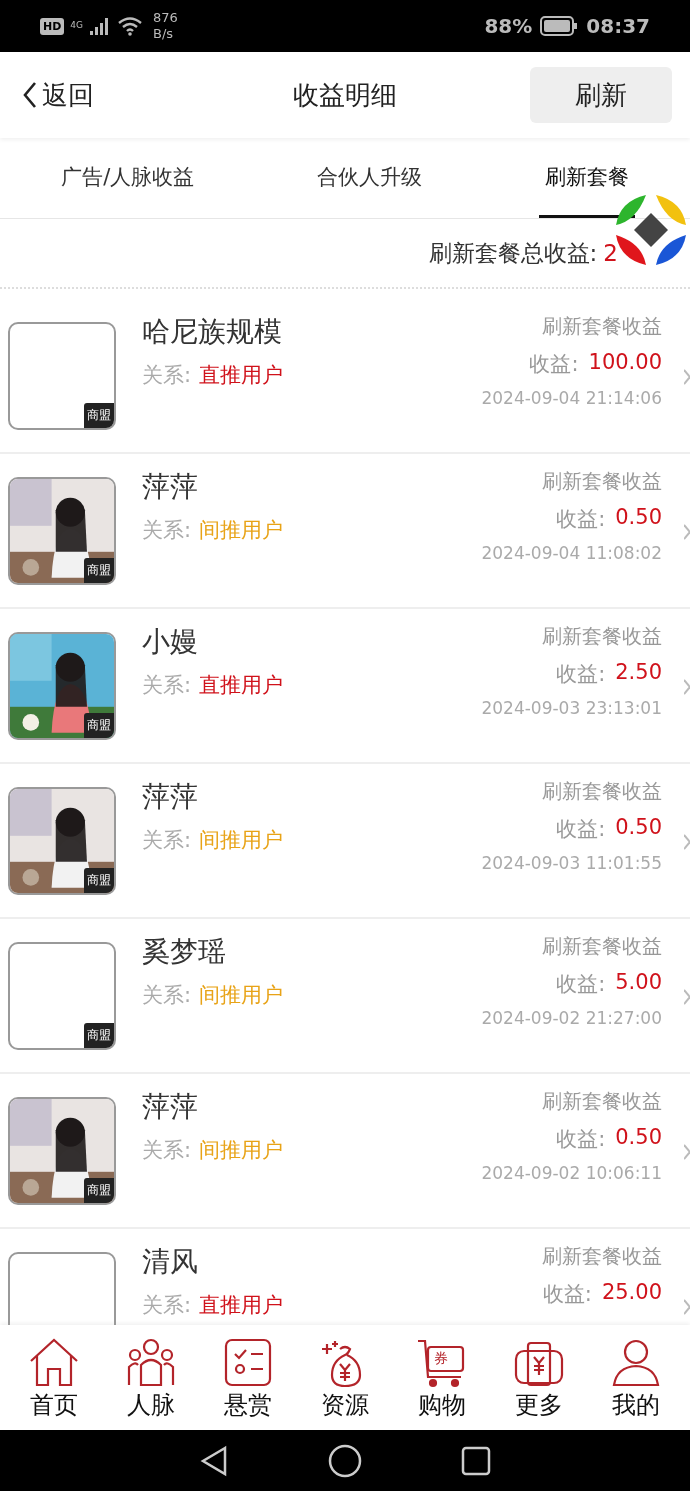  What do you see at coordinates (345, 1460) in the screenshot?
I see `home-circle-icon` at bounding box center [345, 1460].